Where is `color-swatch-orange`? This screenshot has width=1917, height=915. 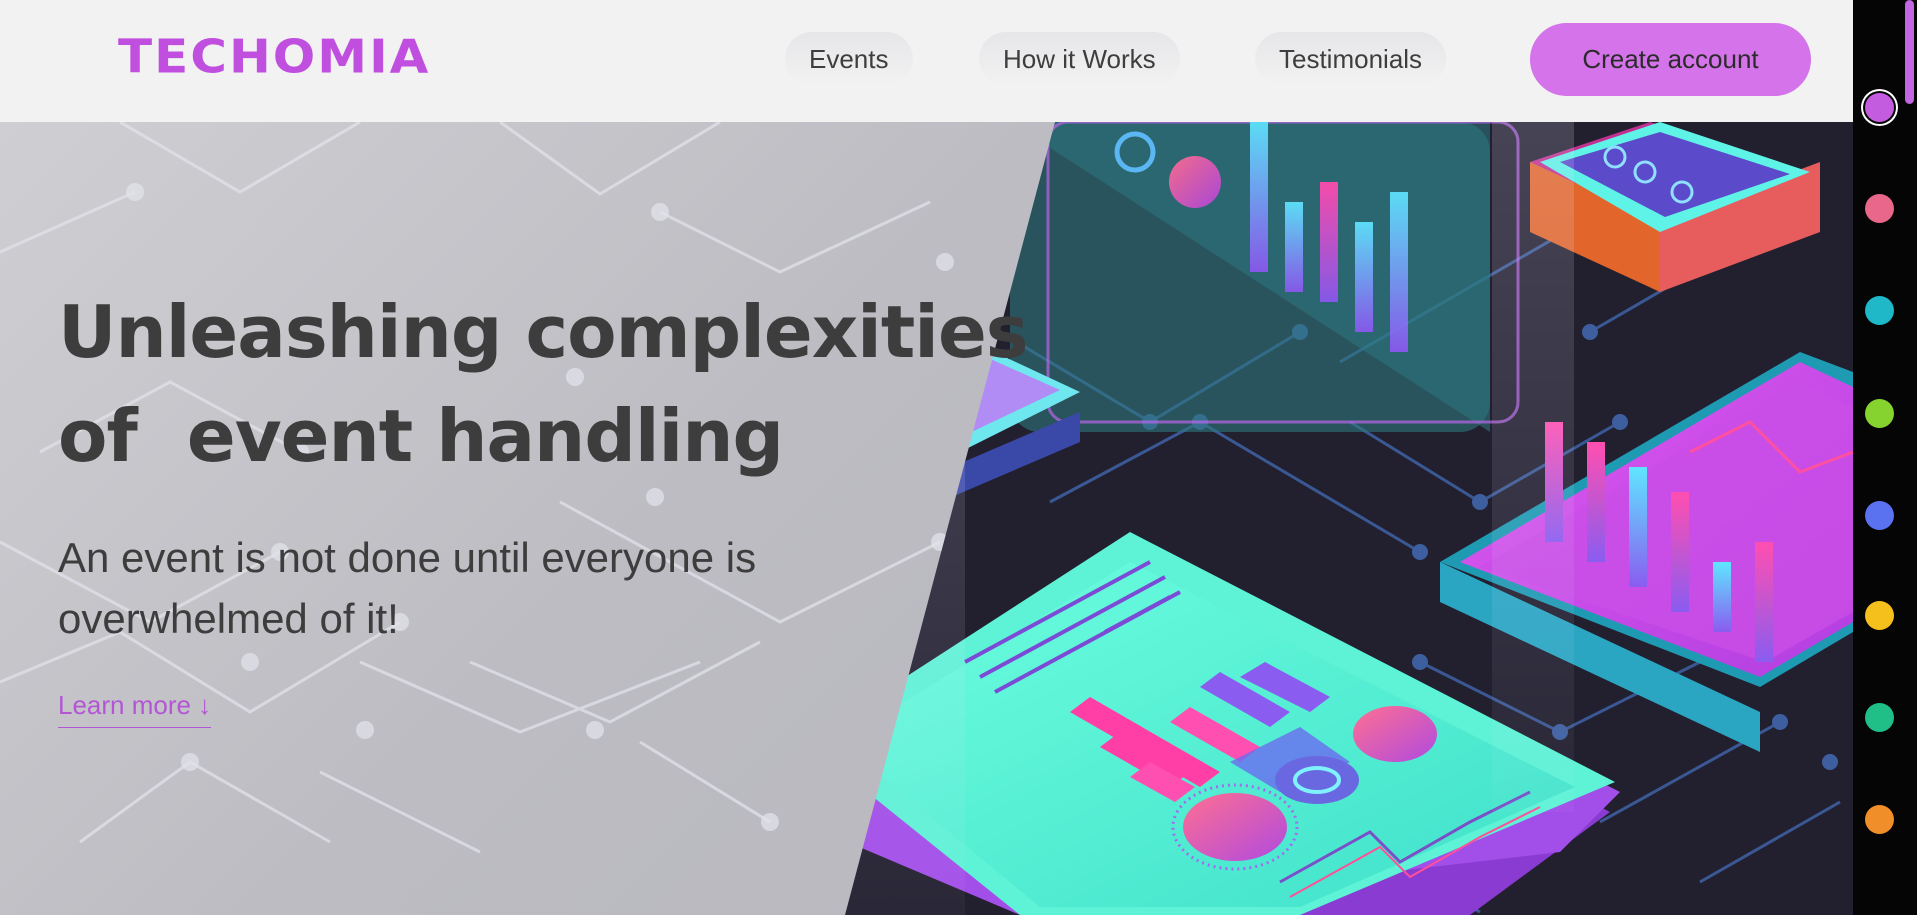 color-swatch-orange is located at coordinates (1879, 819).